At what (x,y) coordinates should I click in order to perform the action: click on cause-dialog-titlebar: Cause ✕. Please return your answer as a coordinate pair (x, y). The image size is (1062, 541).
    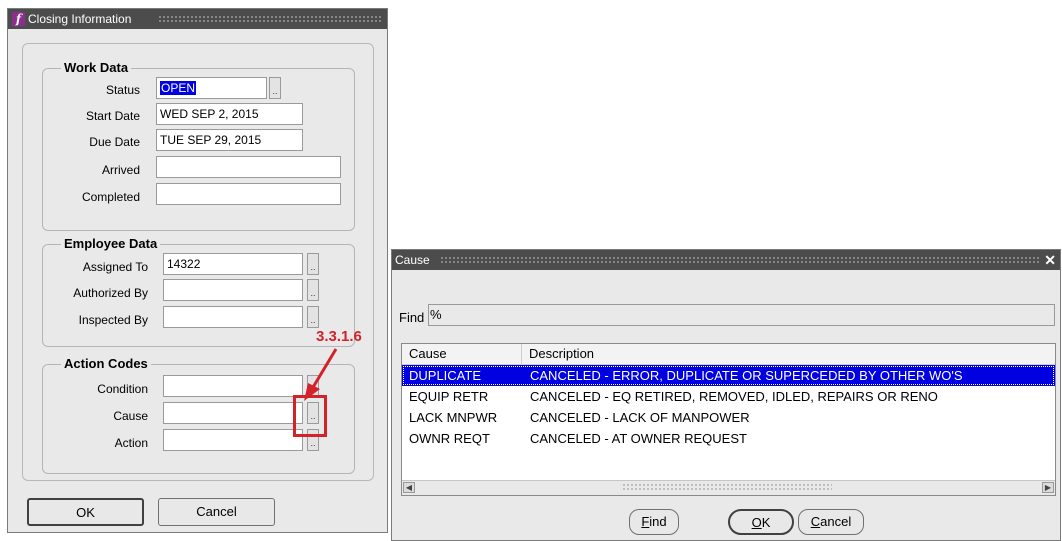
    Looking at the image, I should click on (726, 260).